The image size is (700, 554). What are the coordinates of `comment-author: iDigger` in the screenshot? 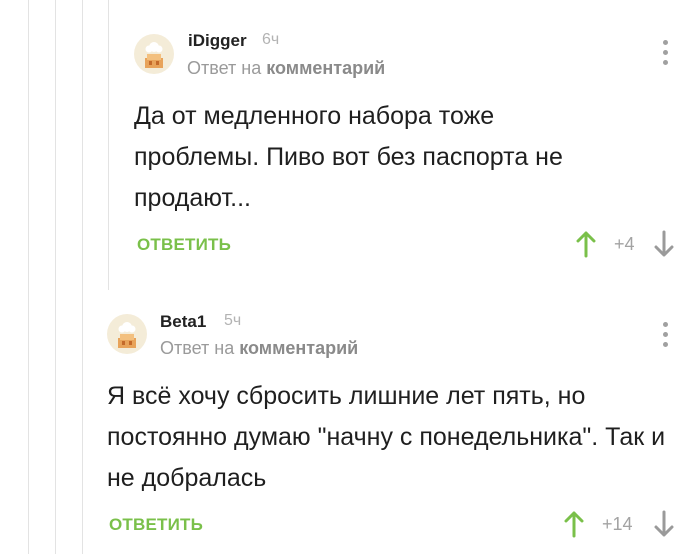 It's located at (217, 41).